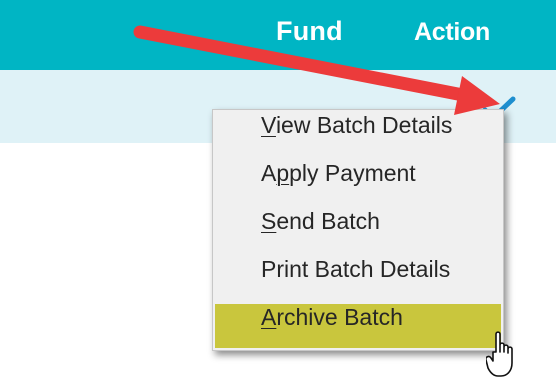 The width and height of the screenshot is (556, 387). I want to click on menu-item-apply-payment: Apply Payment, so click(358, 182).